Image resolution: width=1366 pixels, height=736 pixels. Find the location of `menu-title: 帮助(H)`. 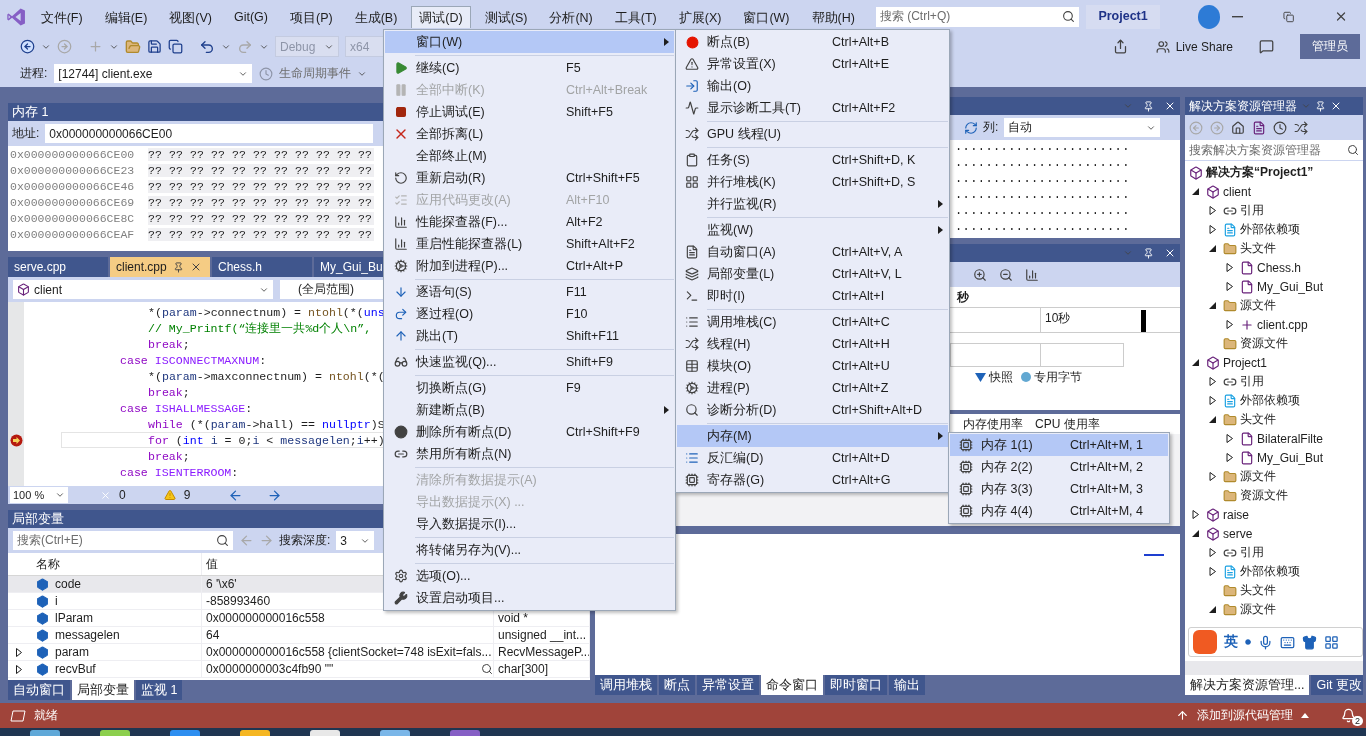

menu-title: 帮助(H) is located at coordinates (833, 16).